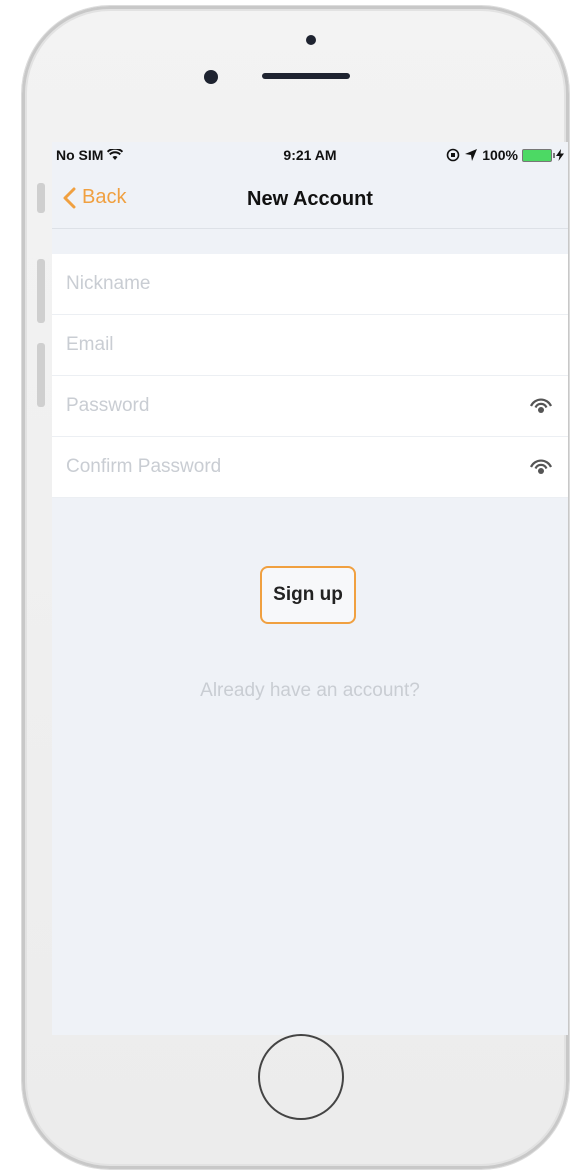 This screenshot has width=585, height=1171. I want to click on earpiece-speaker, so click(306, 76).